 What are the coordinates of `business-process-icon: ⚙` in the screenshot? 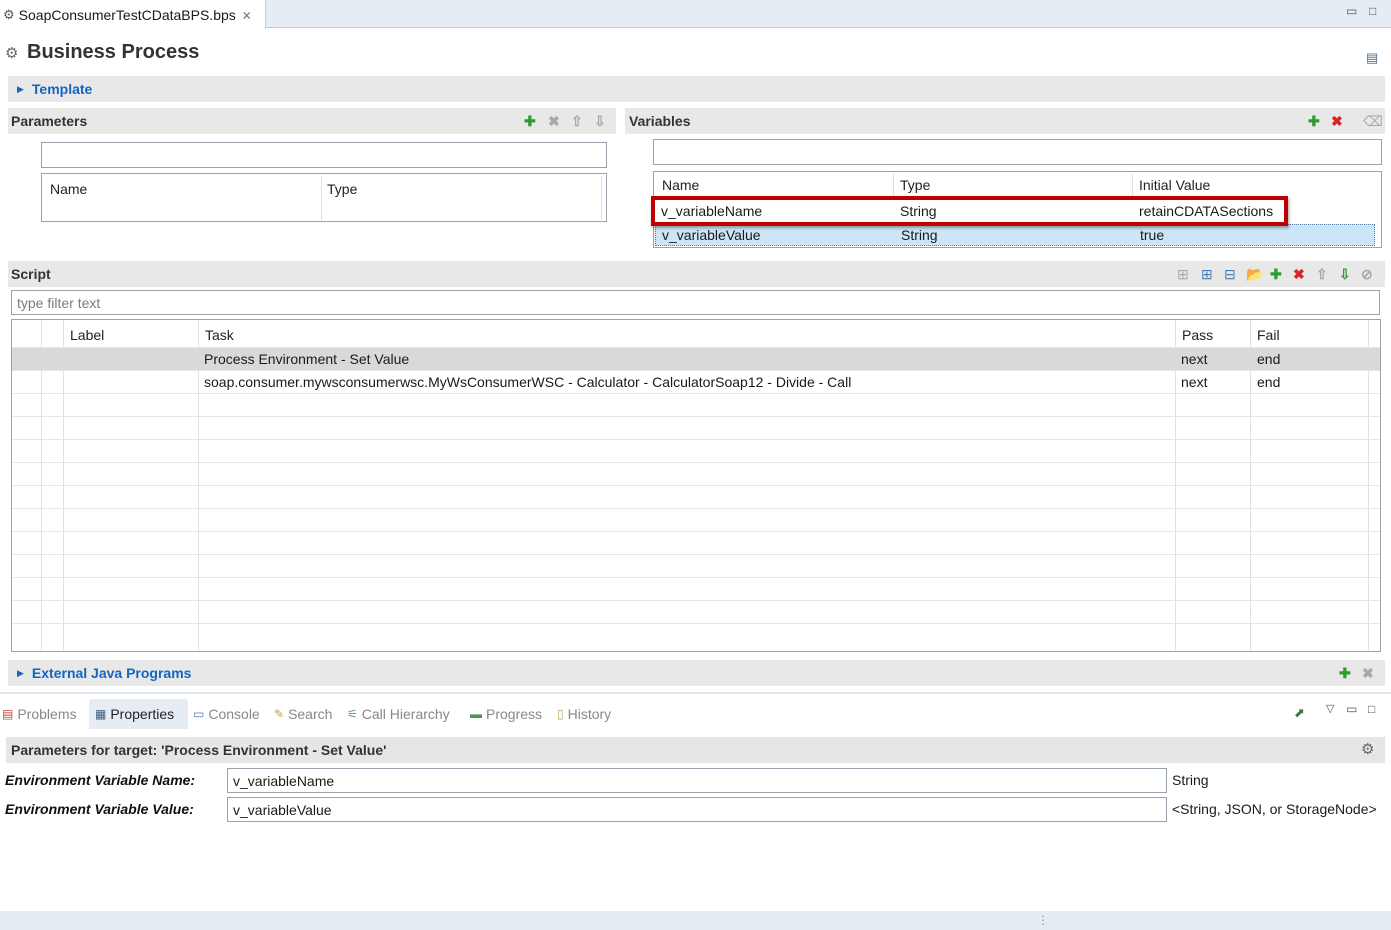 It's located at (12, 53).